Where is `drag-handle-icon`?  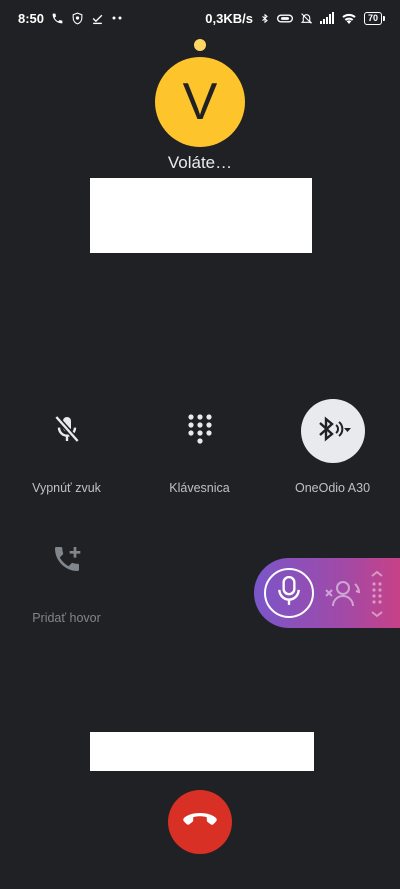
drag-handle-icon is located at coordinates (377, 596).